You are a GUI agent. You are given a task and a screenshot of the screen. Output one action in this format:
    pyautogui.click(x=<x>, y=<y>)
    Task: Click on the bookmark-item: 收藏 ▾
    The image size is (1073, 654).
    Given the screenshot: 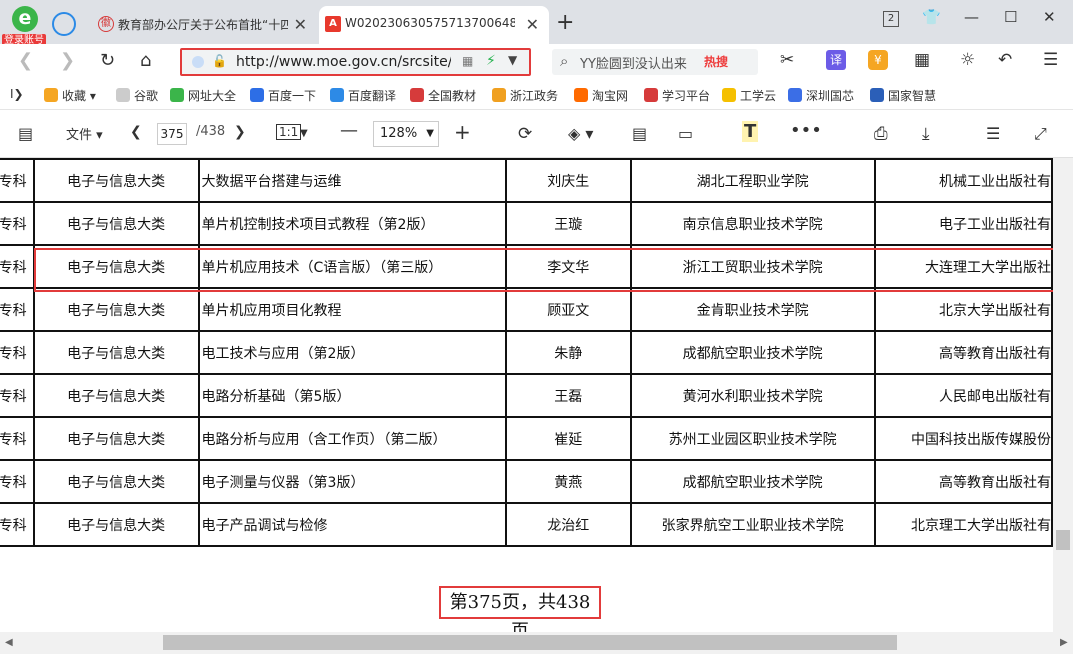 What is the action you would take?
    pyautogui.click(x=70, y=95)
    